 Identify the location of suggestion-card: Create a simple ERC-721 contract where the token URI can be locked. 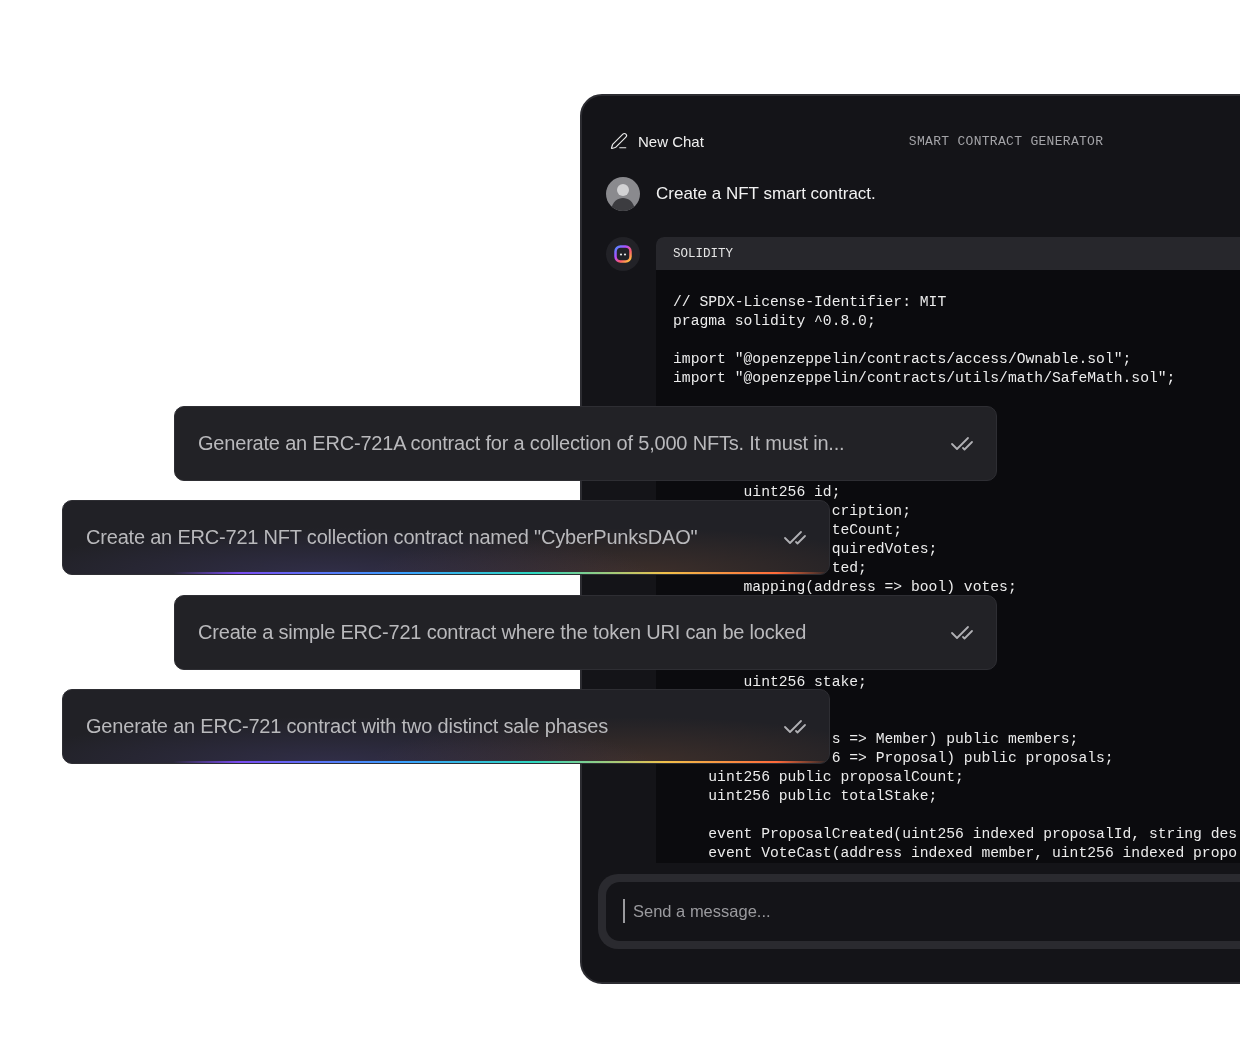
(585, 632).